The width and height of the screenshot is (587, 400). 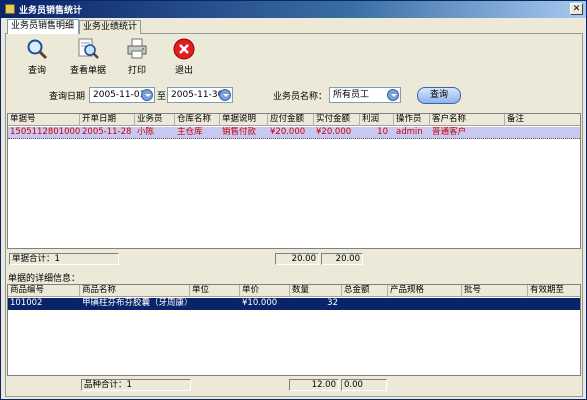 I want to click on col-total-amount: 总金额, so click(x=365, y=291).